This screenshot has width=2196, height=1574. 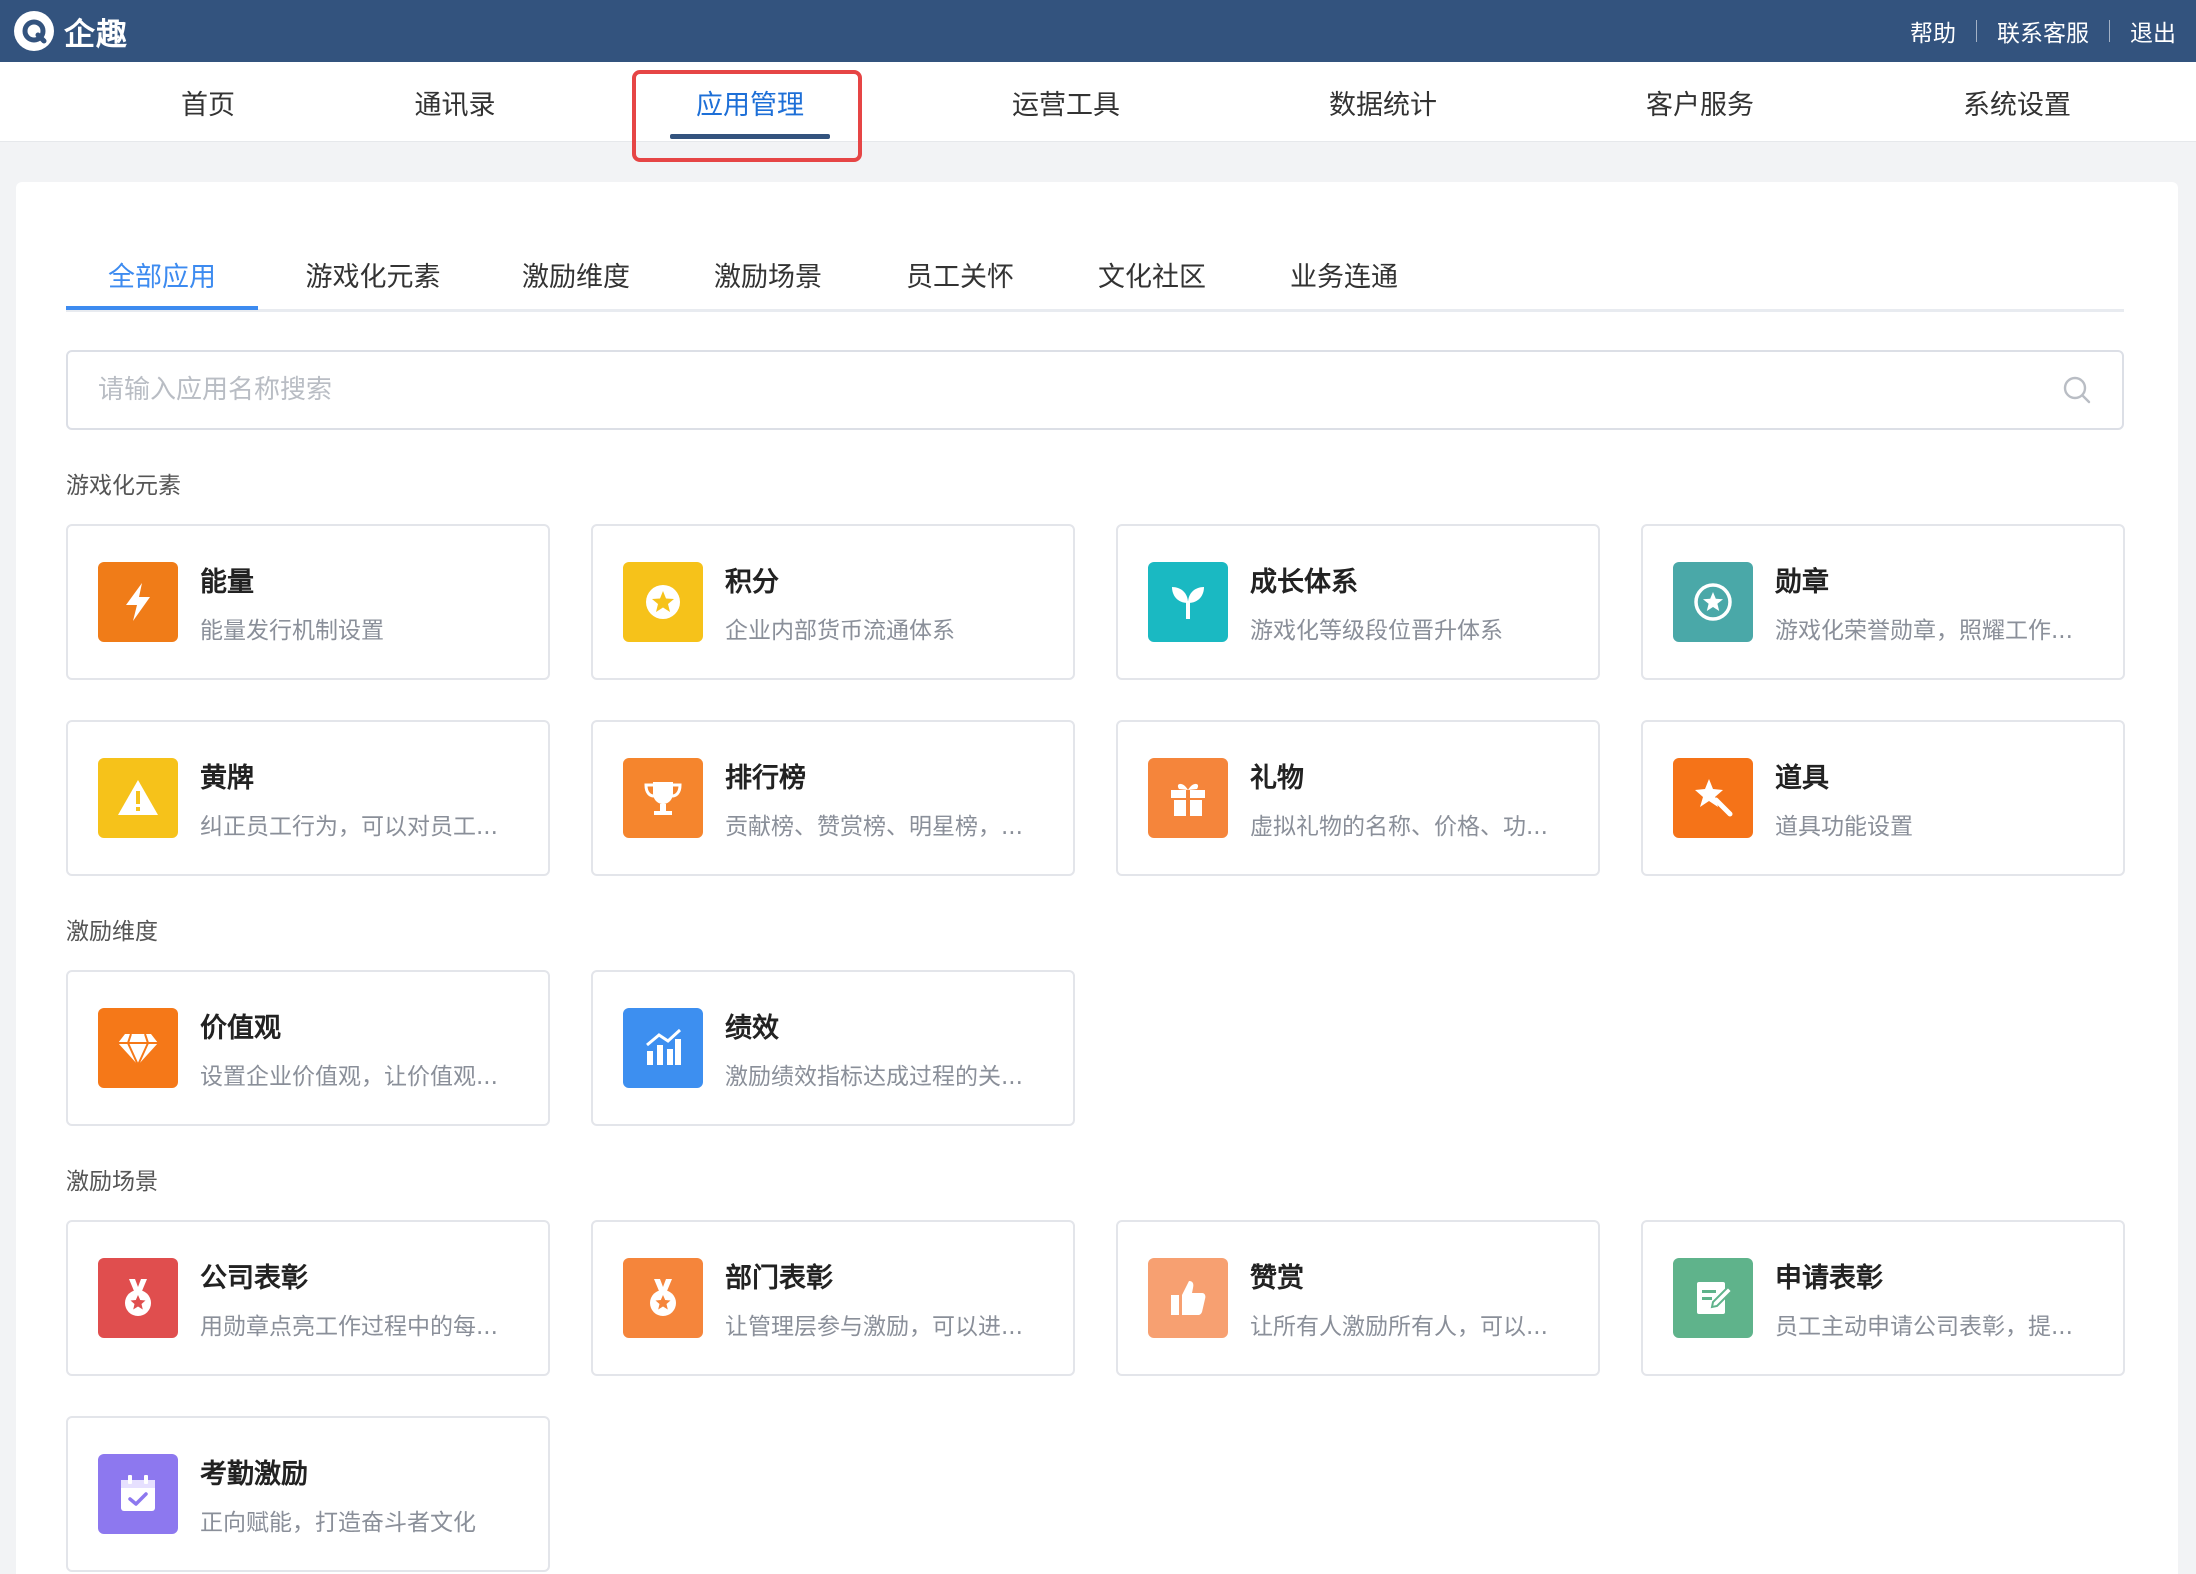 What do you see at coordinates (1933, 31) in the screenshot?
I see `help-link: 帮助` at bounding box center [1933, 31].